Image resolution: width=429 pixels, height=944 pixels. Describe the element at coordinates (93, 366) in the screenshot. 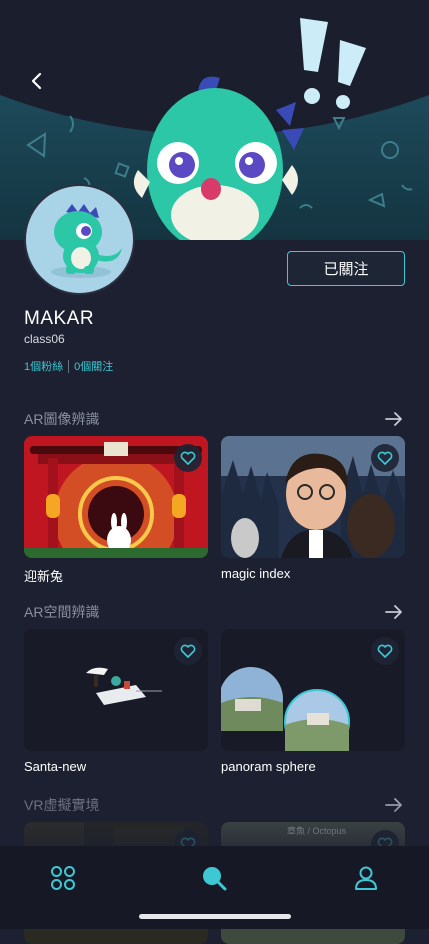

I see `following-count: 0個關注` at that location.